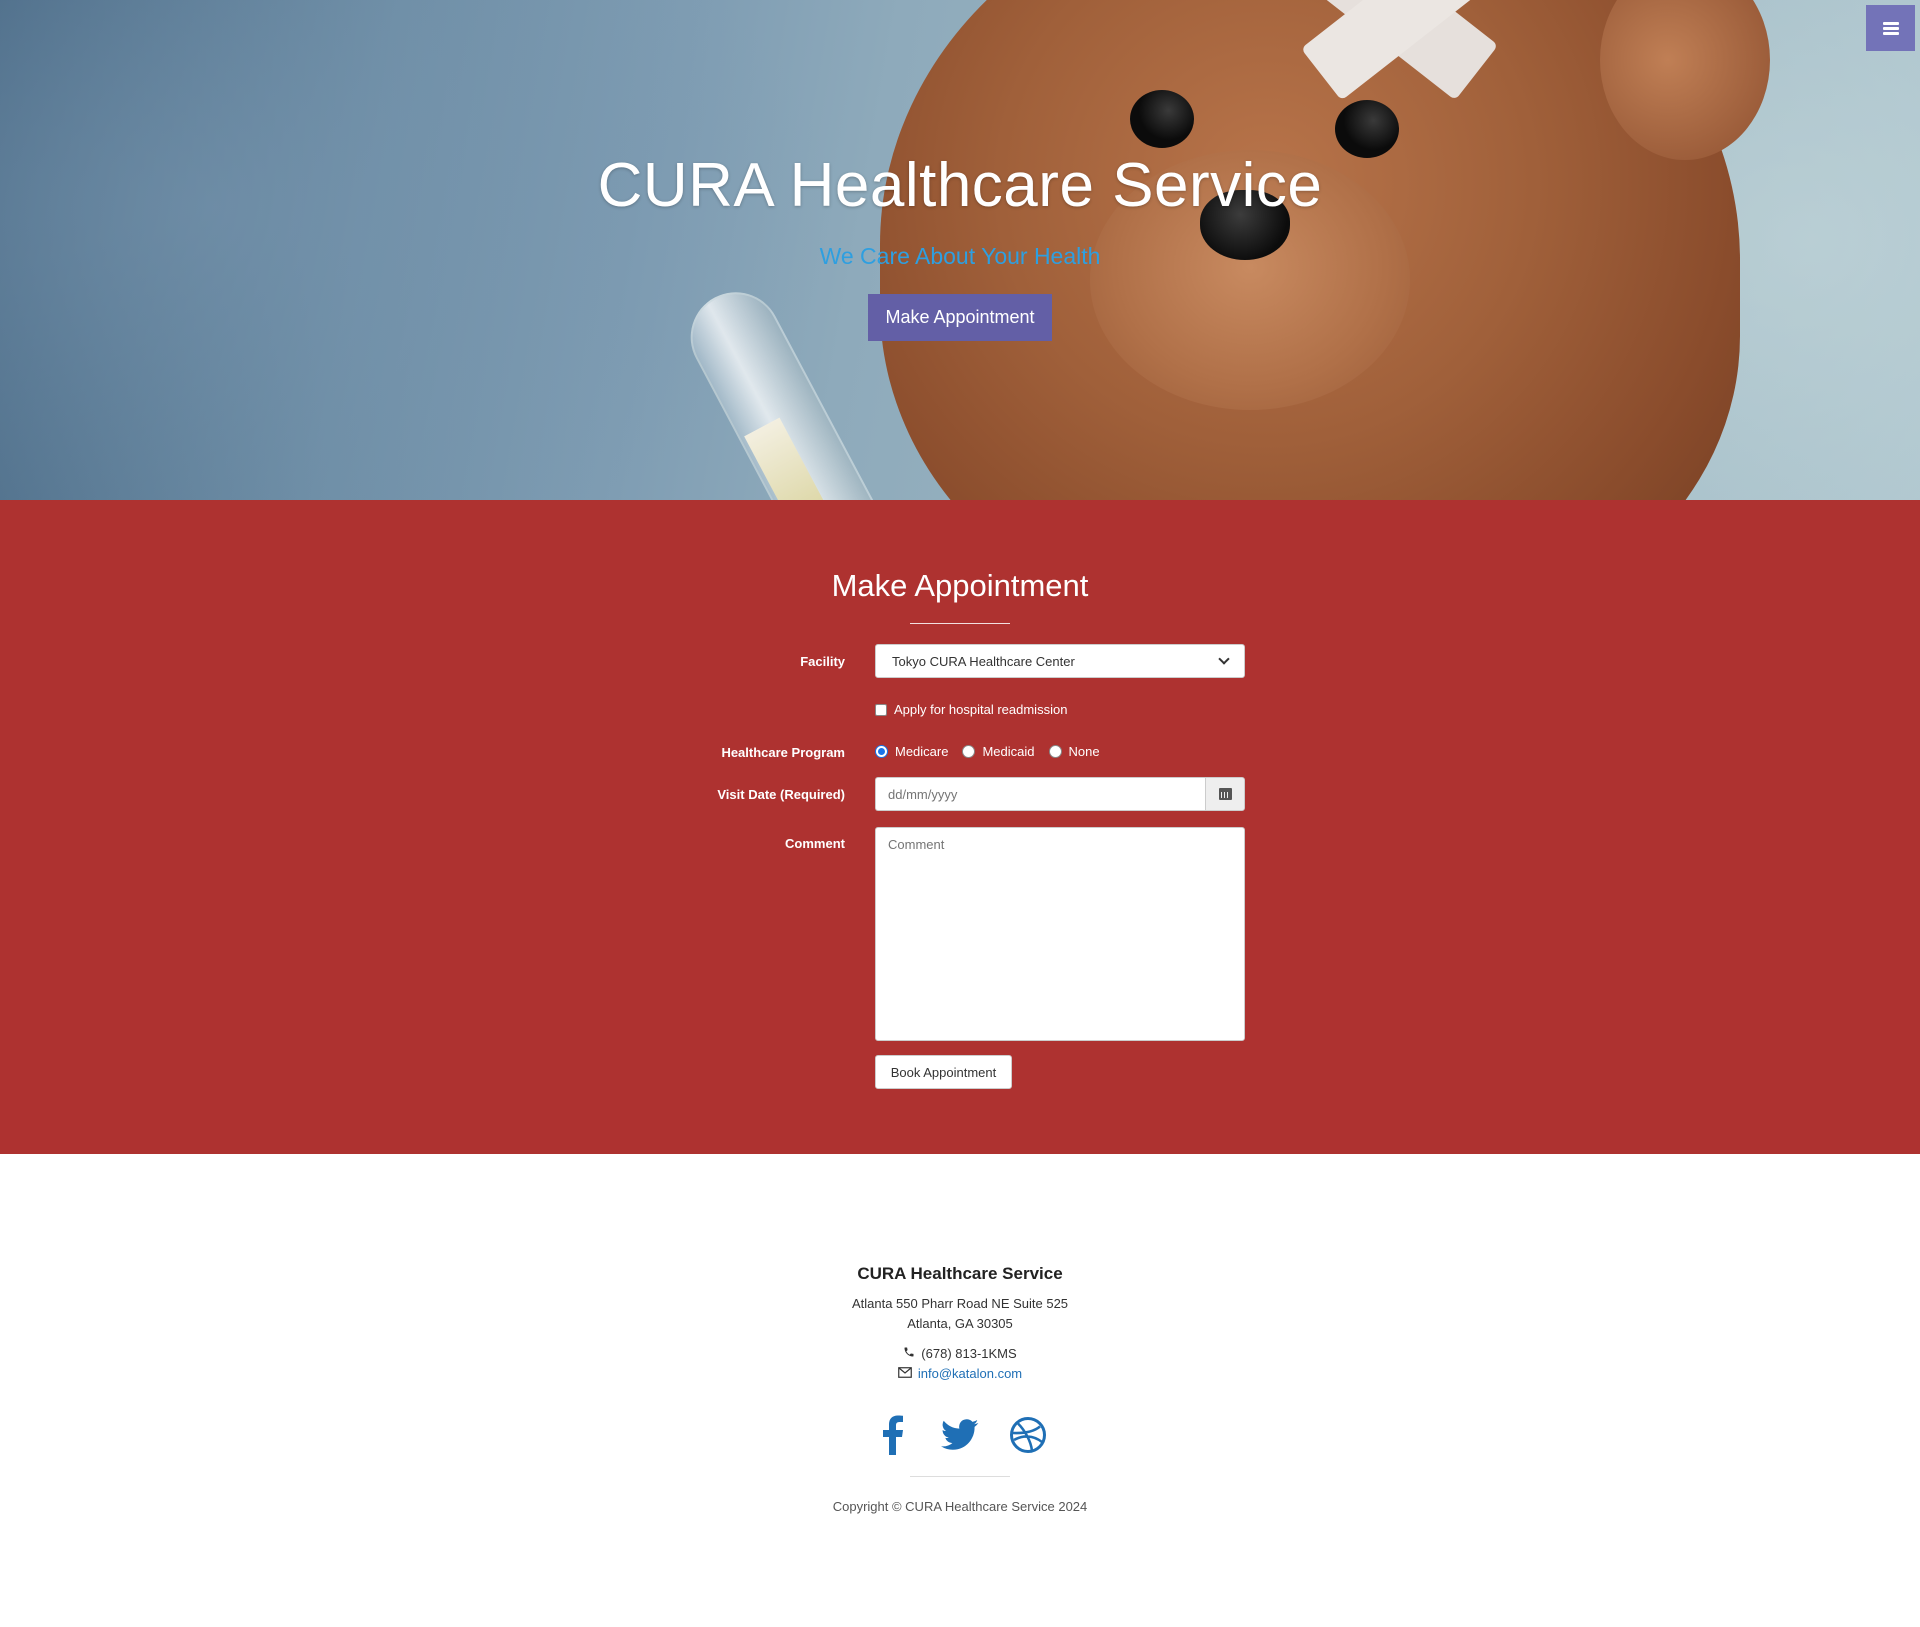  I want to click on healthcare-program-radios: Medicare Medicaid None, so click(994, 751).